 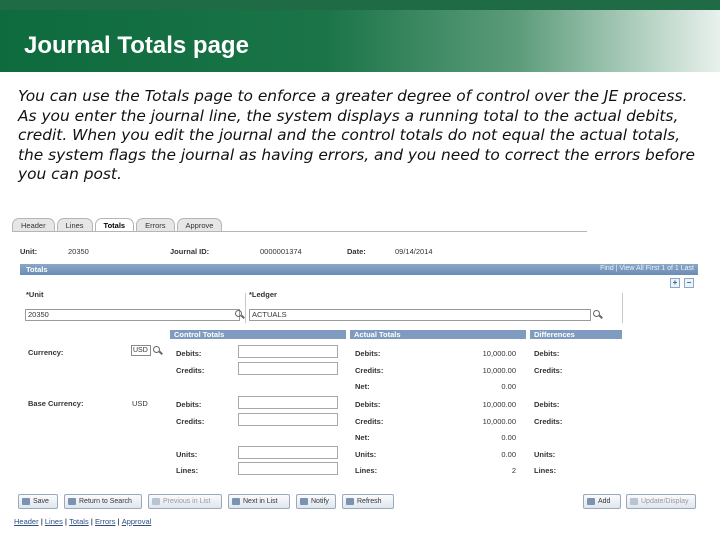 What do you see at coordinates (299, 231) in the screenshot?
I see `tab-divider` at bounding box center [299, 231].